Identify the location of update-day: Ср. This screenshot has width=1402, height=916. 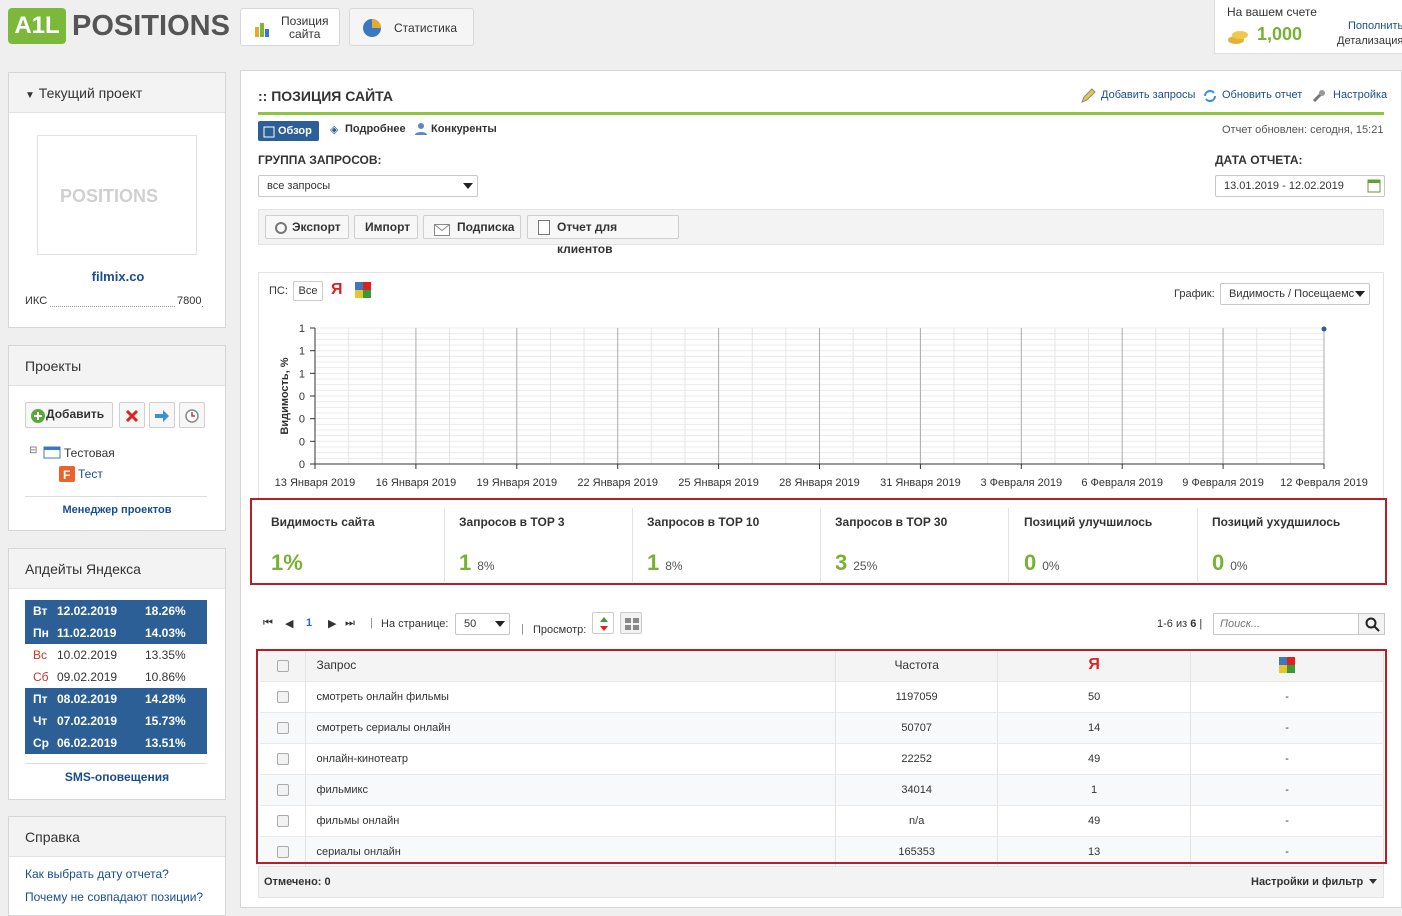
(41, 743).